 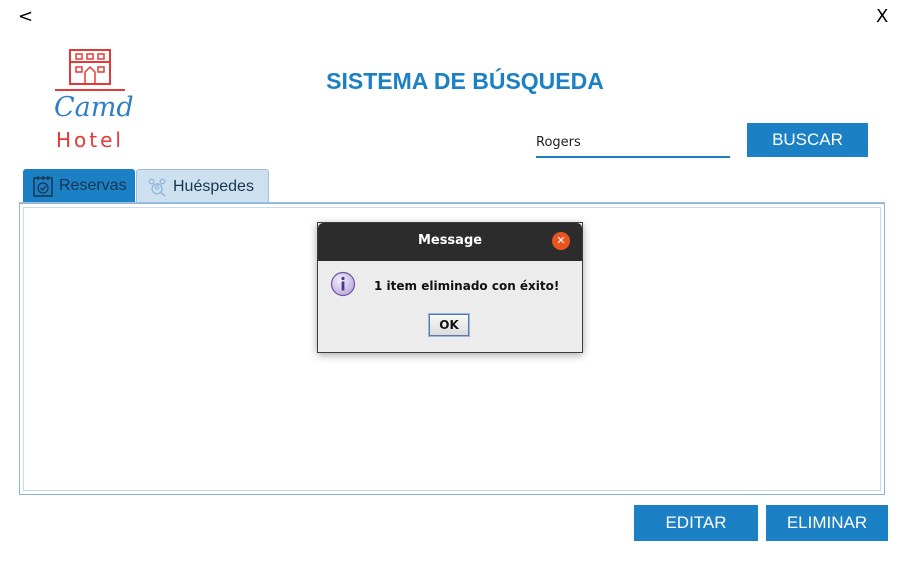 I want to click on tab-reservas: Reservas, so click(x=79, y=186).